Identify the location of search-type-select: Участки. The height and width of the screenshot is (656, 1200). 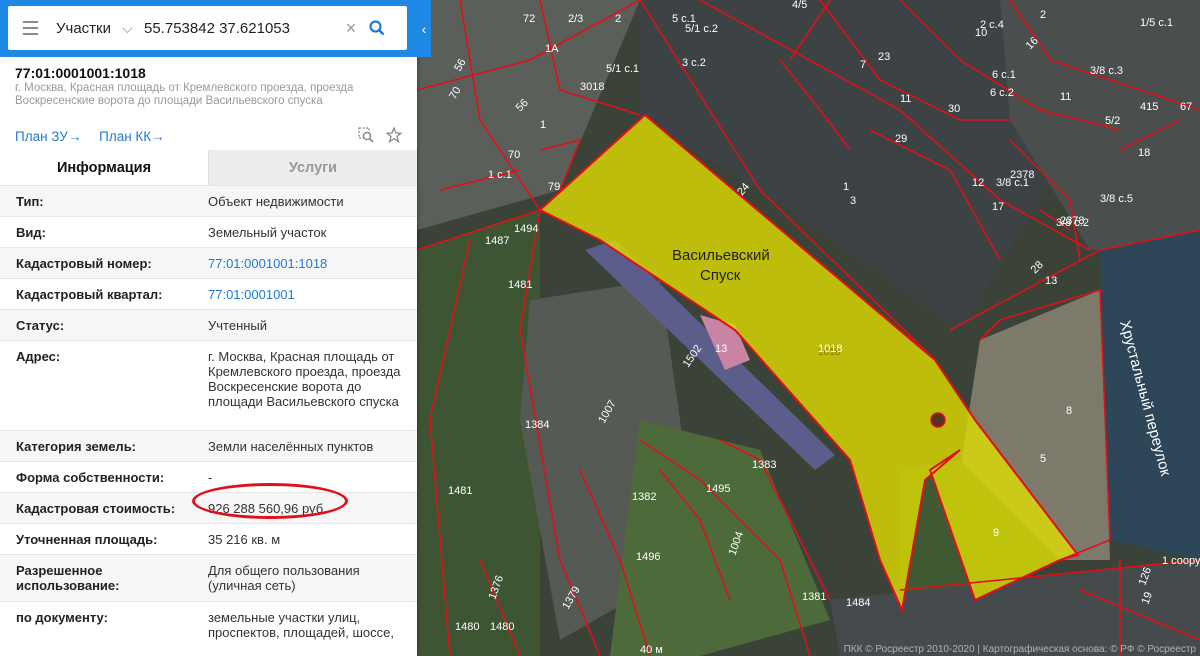
(89, 28).